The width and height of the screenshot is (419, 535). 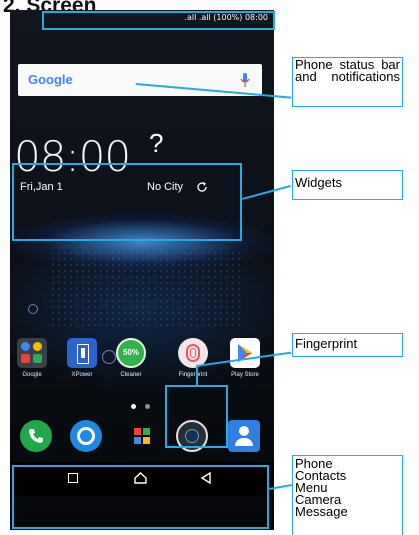 I want to click on cleaner-icon: 50%, so click(x=131, y=353).